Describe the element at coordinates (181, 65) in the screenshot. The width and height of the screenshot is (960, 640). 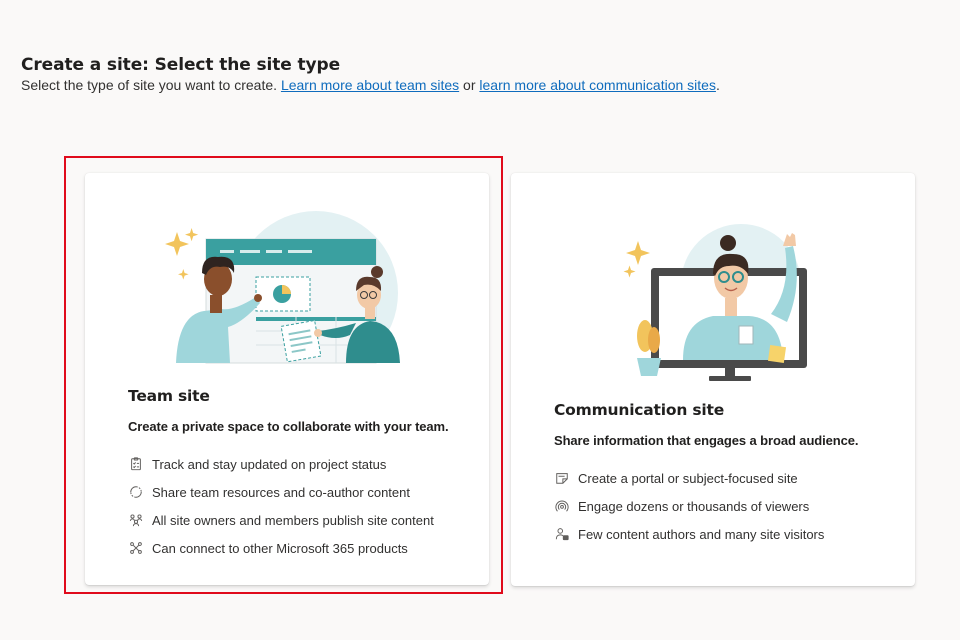
I see `page-title: Create a site: Select the site type` at that location.